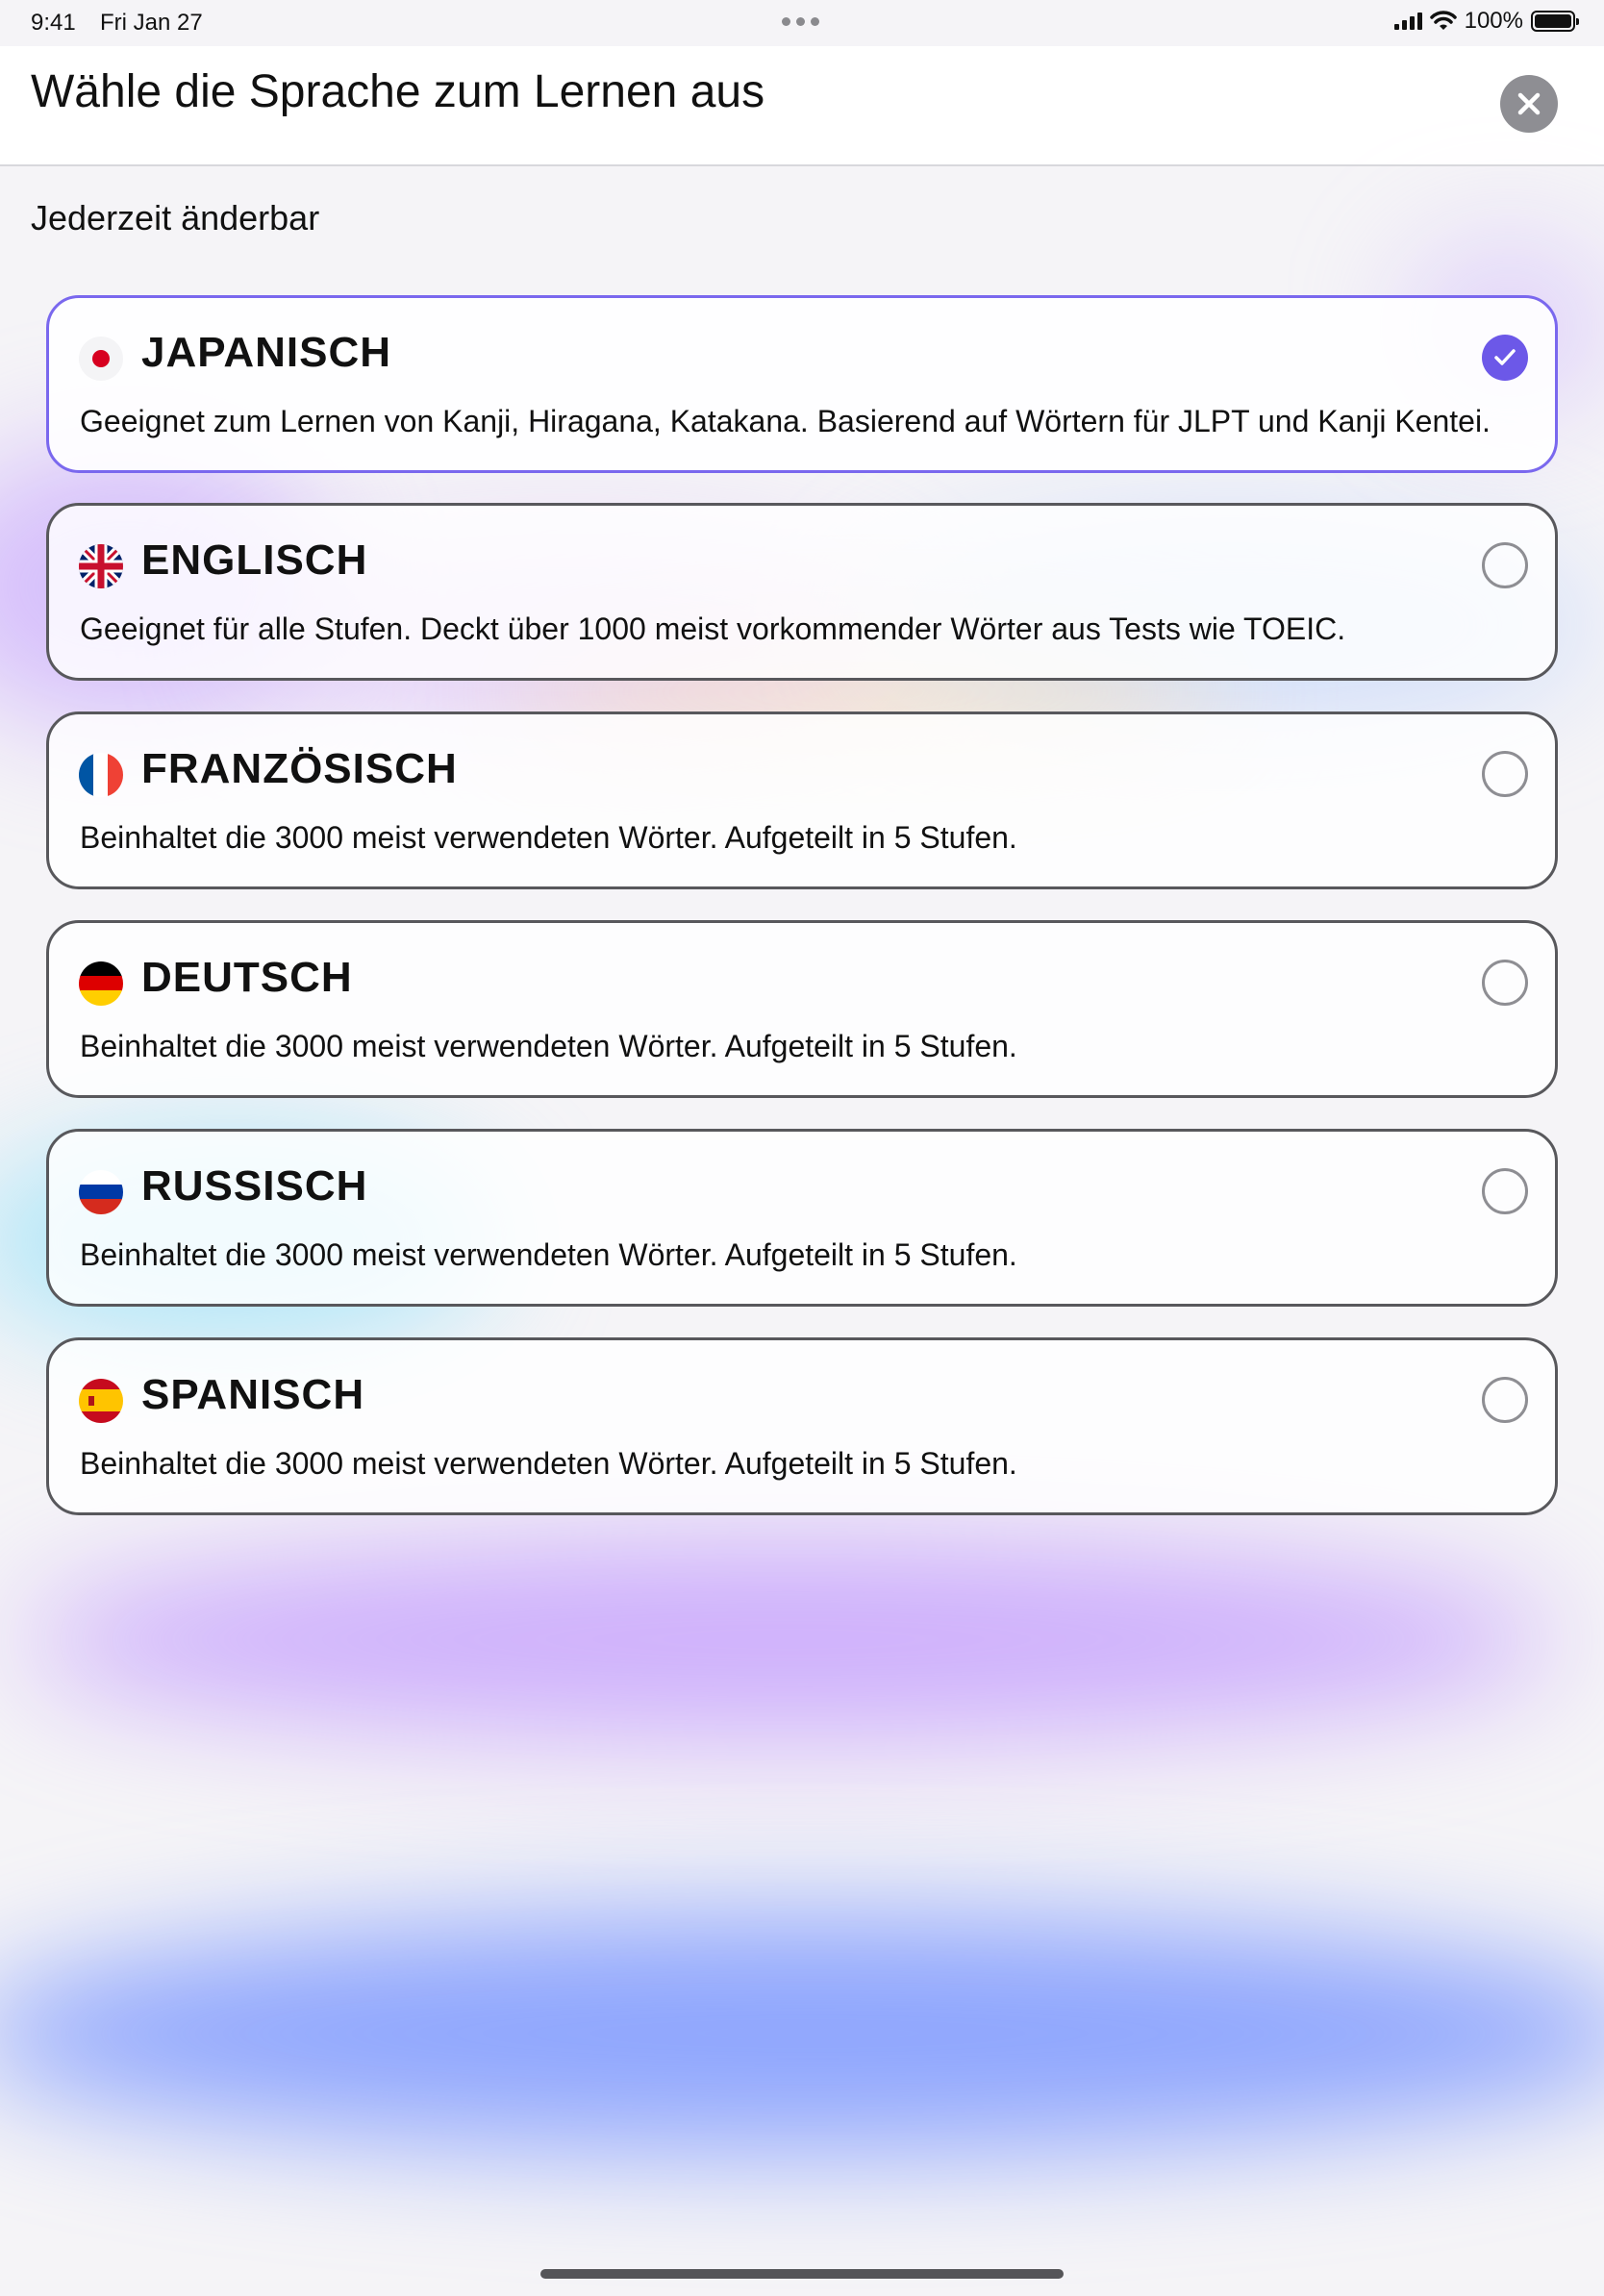 Image resolution: width=1604 pixels, height=2296 pixels. Describe the element at coordinates (398, 91) in the screenshot. I see `page-title: Wähle die Sprache zum Lernen aus` at that location.